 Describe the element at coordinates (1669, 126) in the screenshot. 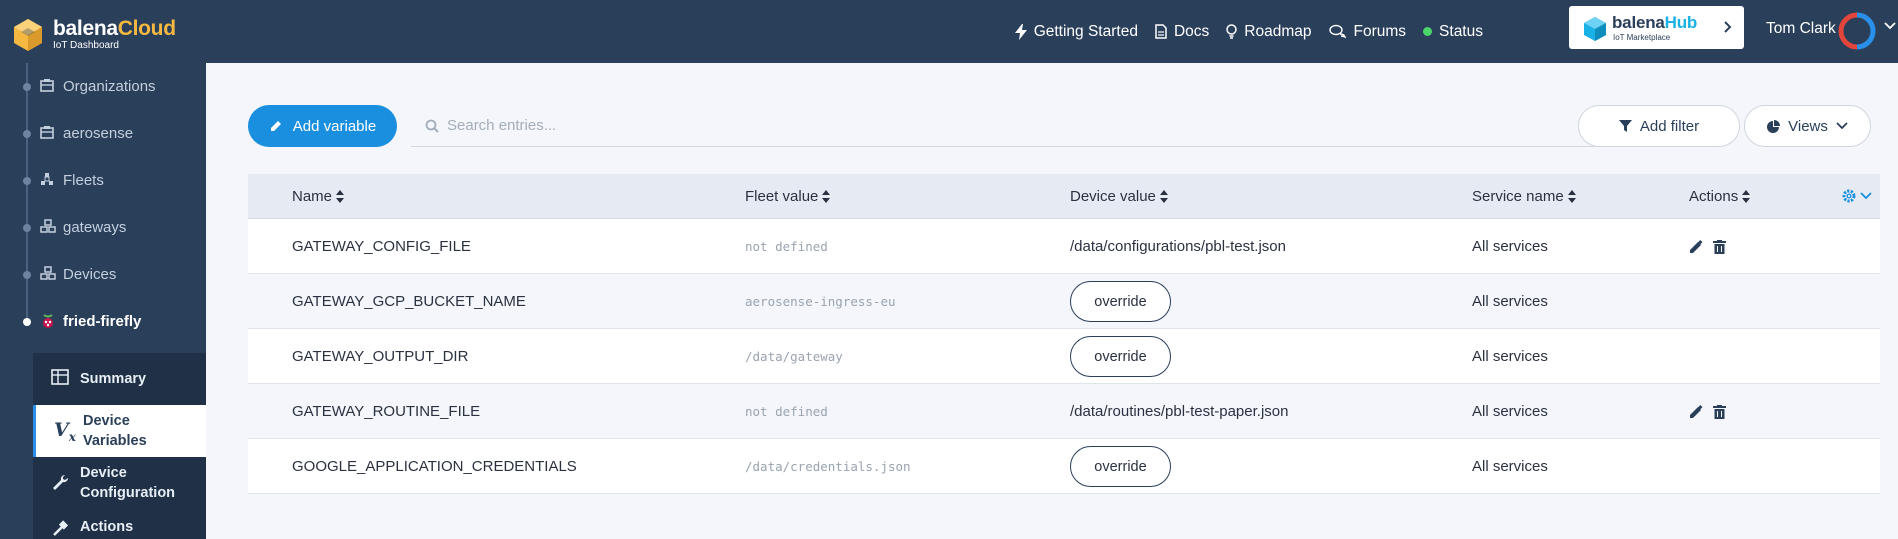

I see `add-filter-label: Add filter` at that location.